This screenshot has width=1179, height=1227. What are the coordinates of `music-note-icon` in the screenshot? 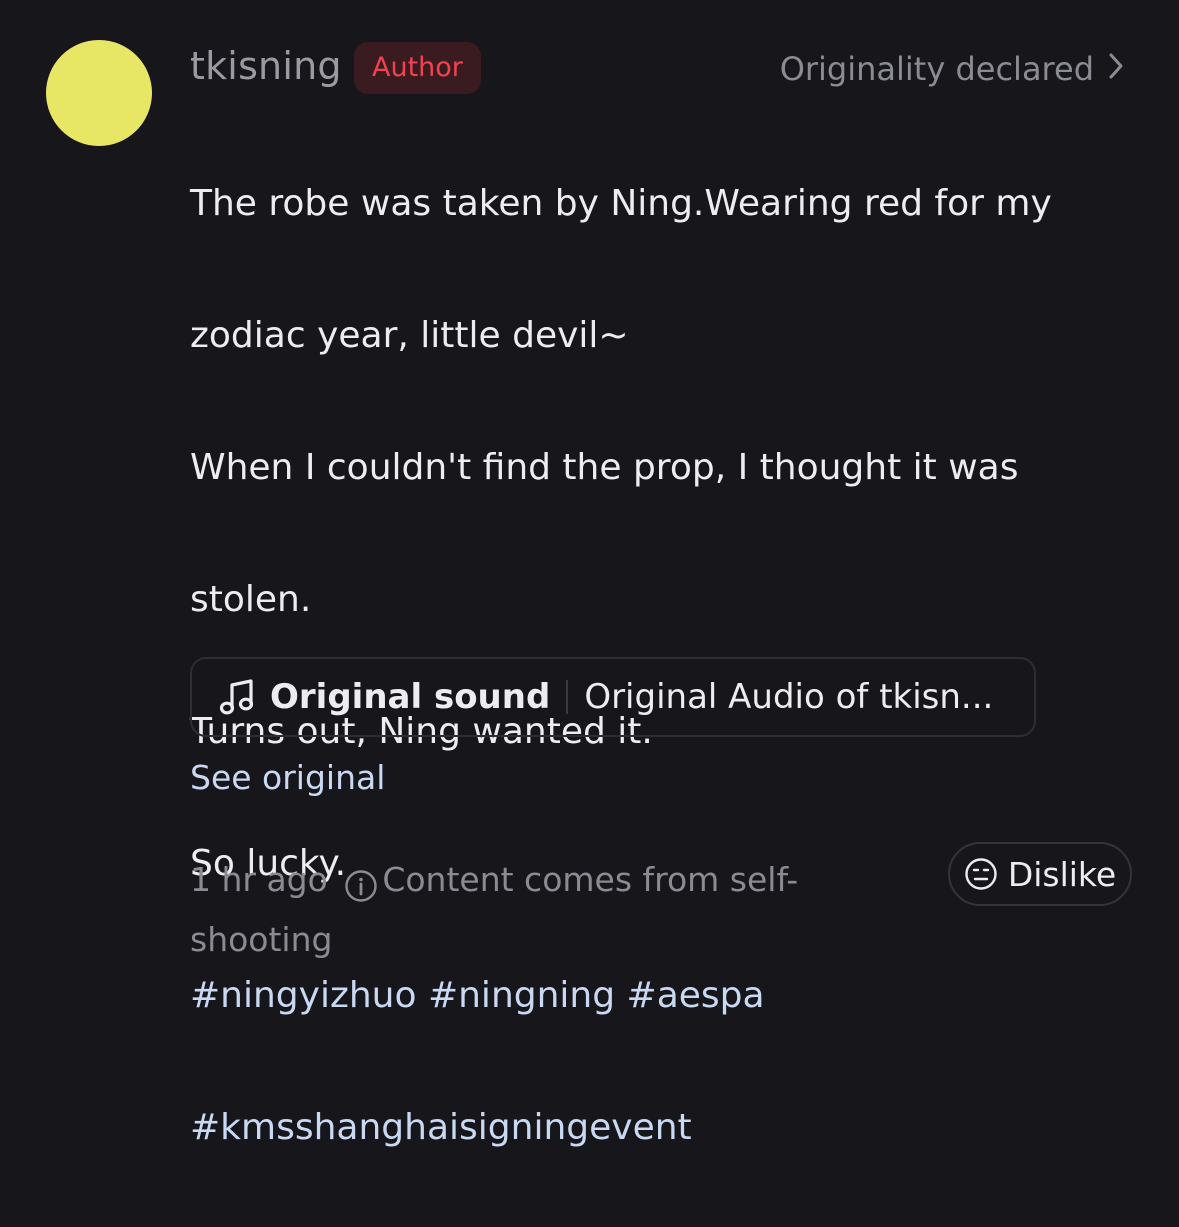 It's located at (238, 697).